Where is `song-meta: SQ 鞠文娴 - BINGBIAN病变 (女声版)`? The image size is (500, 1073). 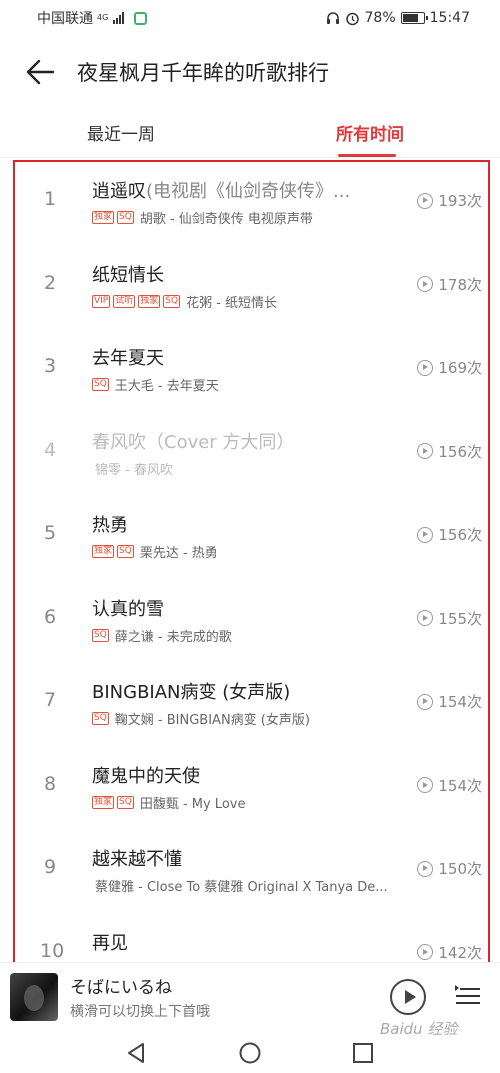
song-meta: SQ 鞠文娴 - BINGBIAN病变 (女声版) is located at coordinates (252, 718).